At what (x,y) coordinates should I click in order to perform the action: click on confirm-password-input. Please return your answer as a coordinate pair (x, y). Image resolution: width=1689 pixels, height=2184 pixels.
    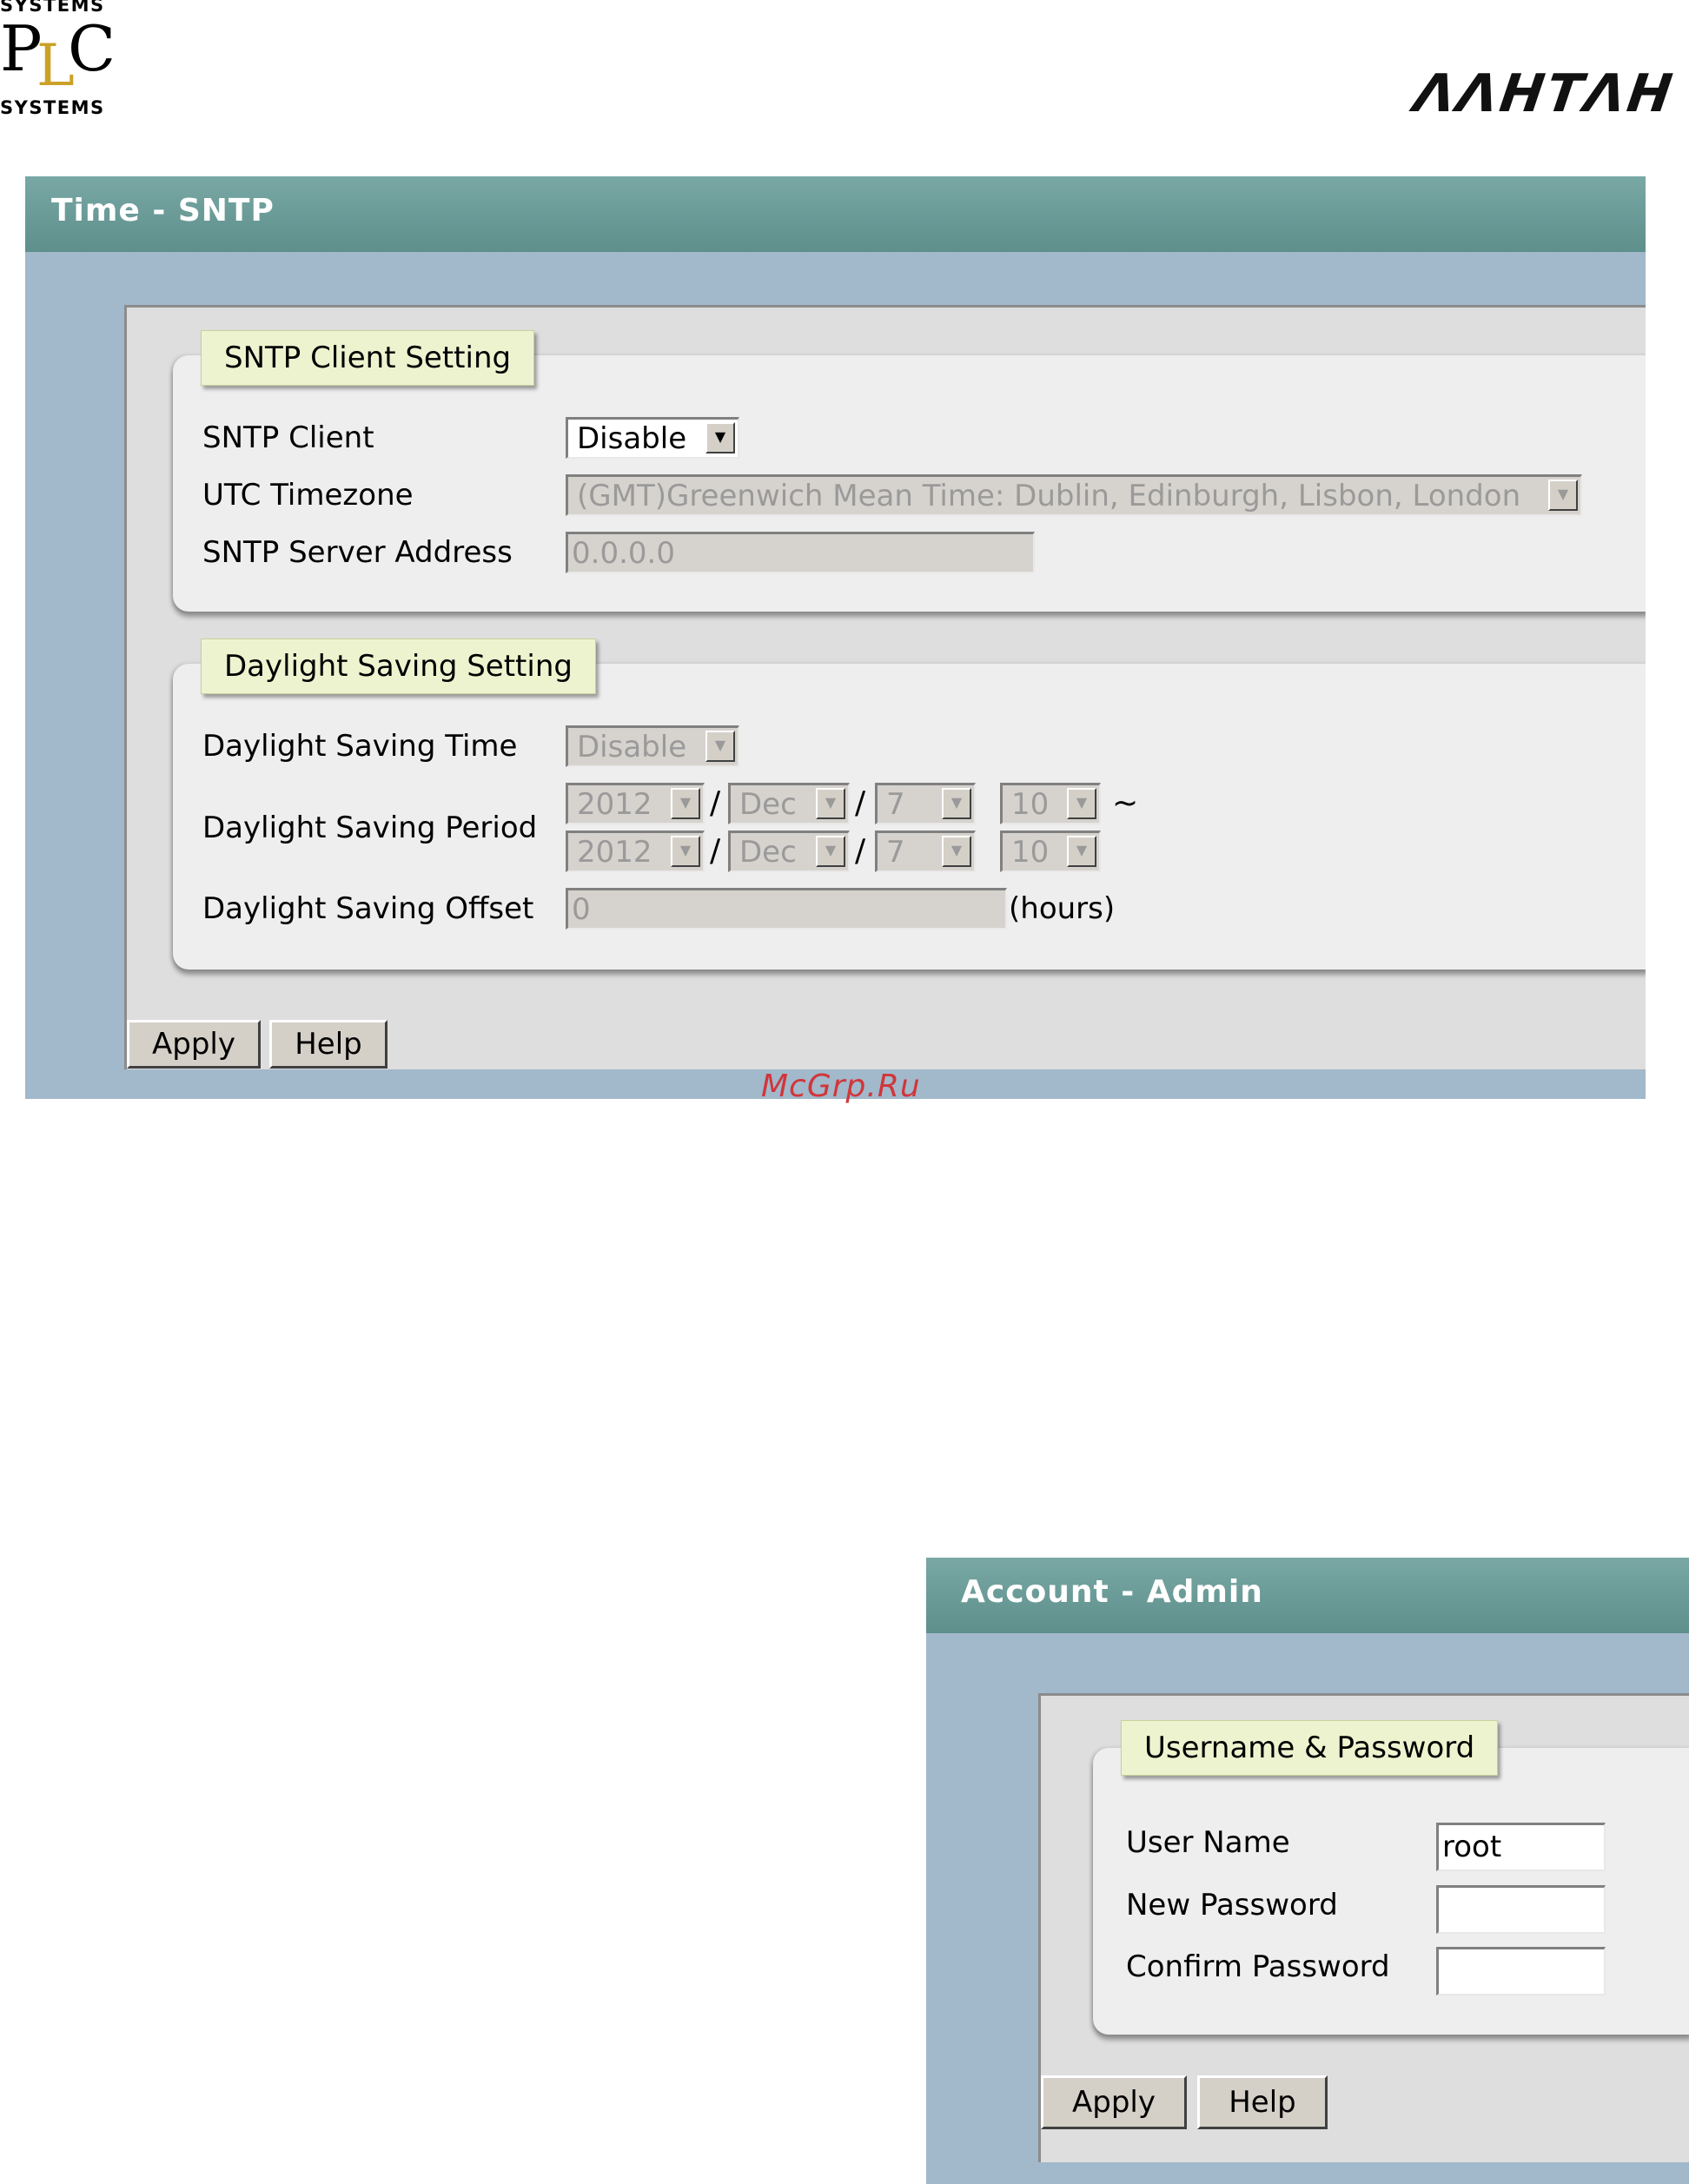
    Looking at the image, I should click on (1521, 1971).